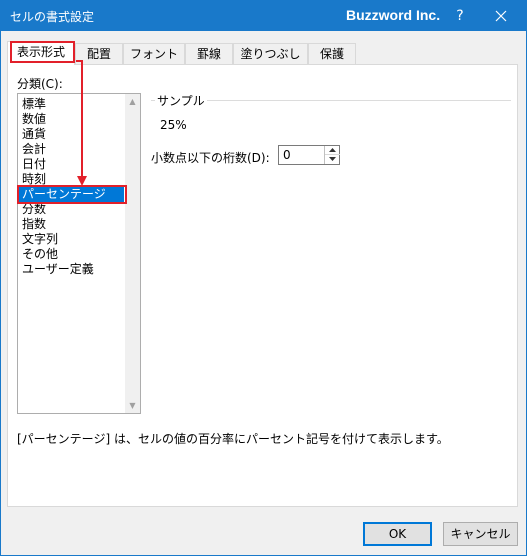 This screenshot has width=527, height=557. What do you see at coordinates (480, 534) in the screenshot?
I see `cancel-button: キャンセル` at bounding box center [480, 534].